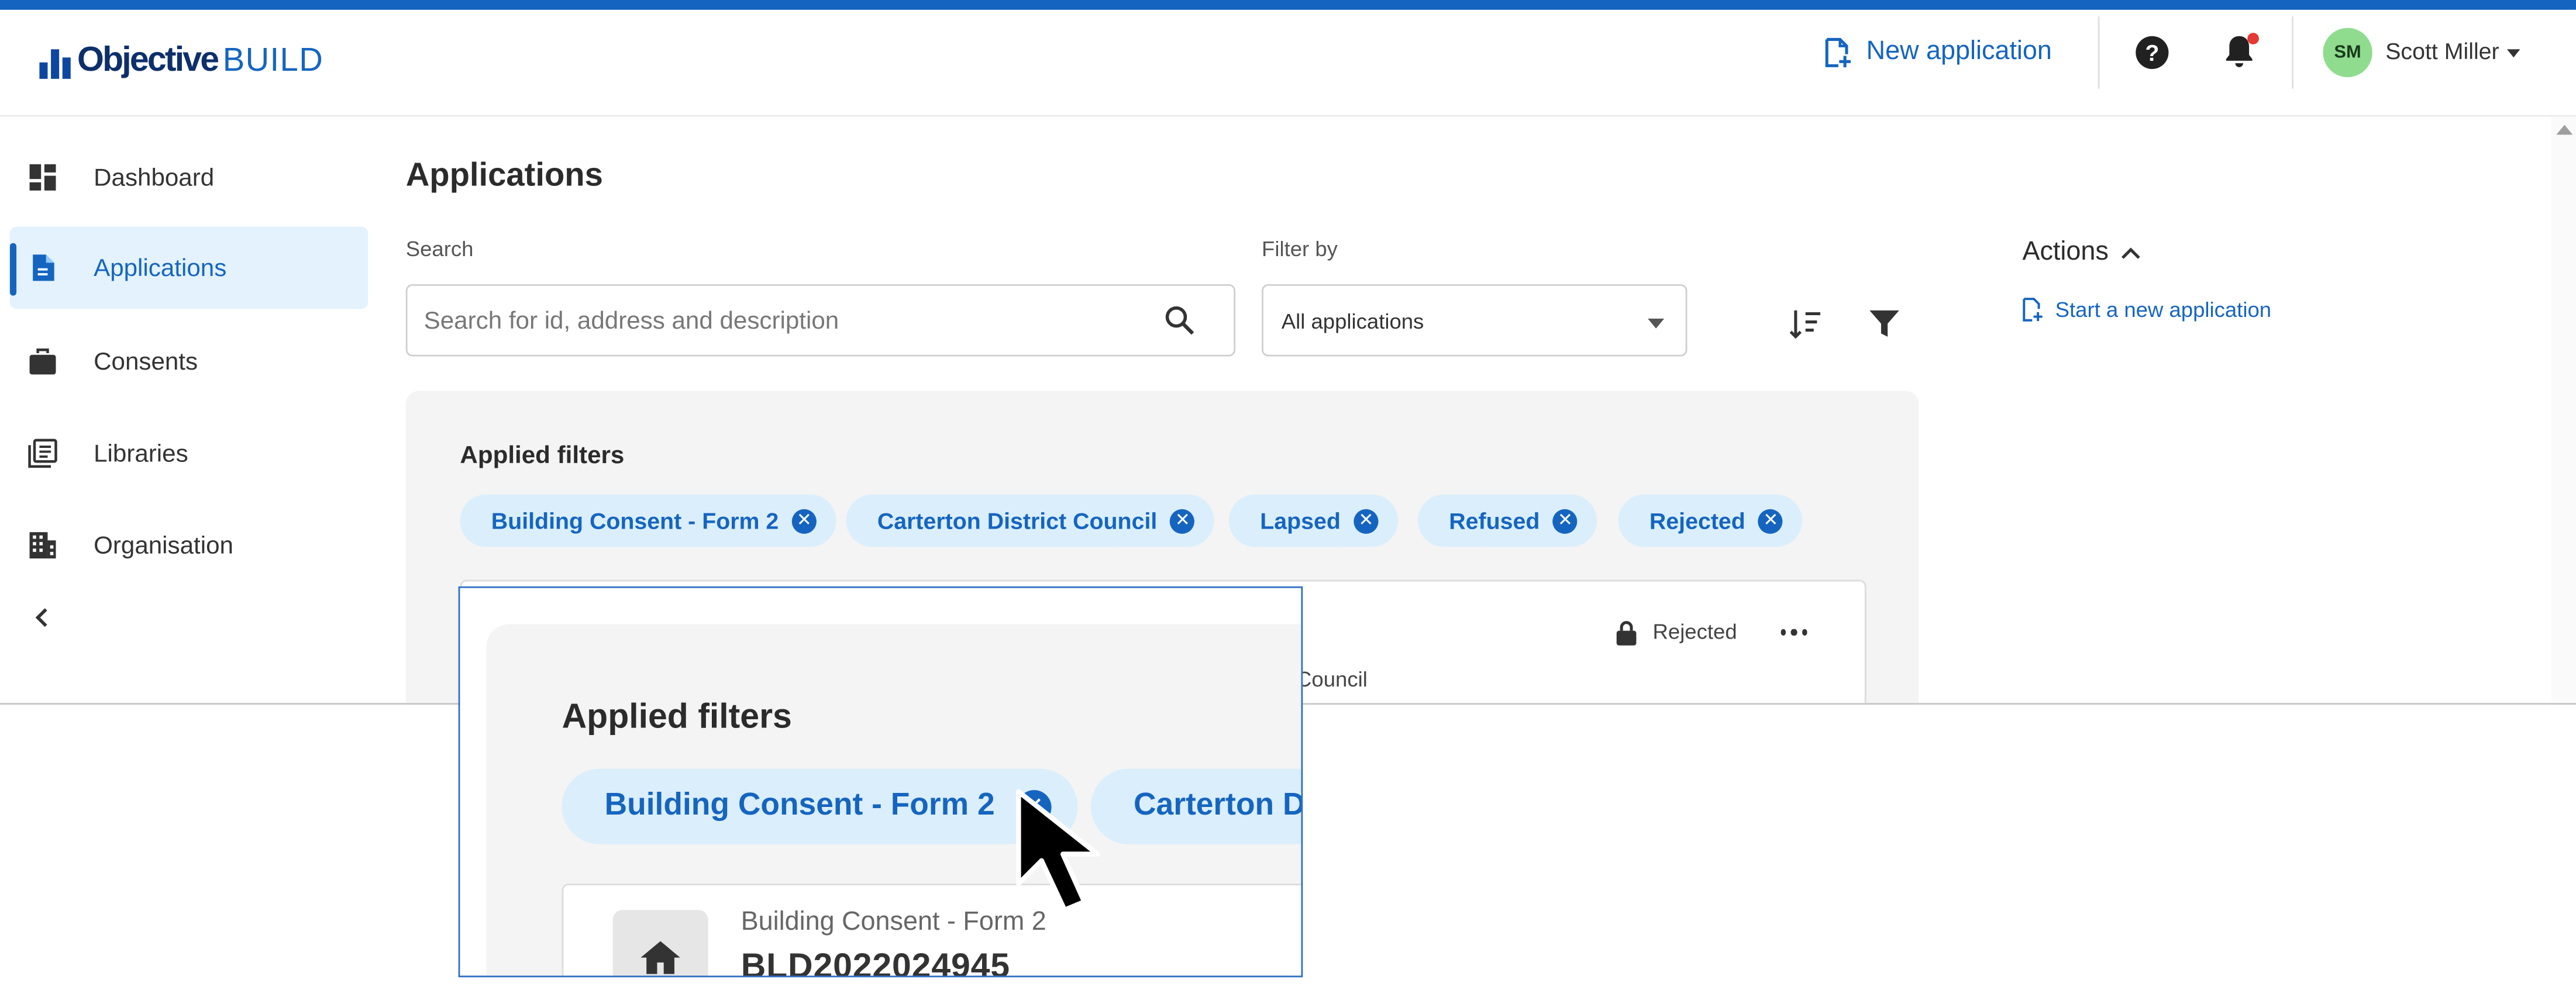 Image resolution: width=2576 pixels, height=997 pixels. Describe the element at coordinates (1806, 323) in the screenshot. I see `sort-icon` at that location.